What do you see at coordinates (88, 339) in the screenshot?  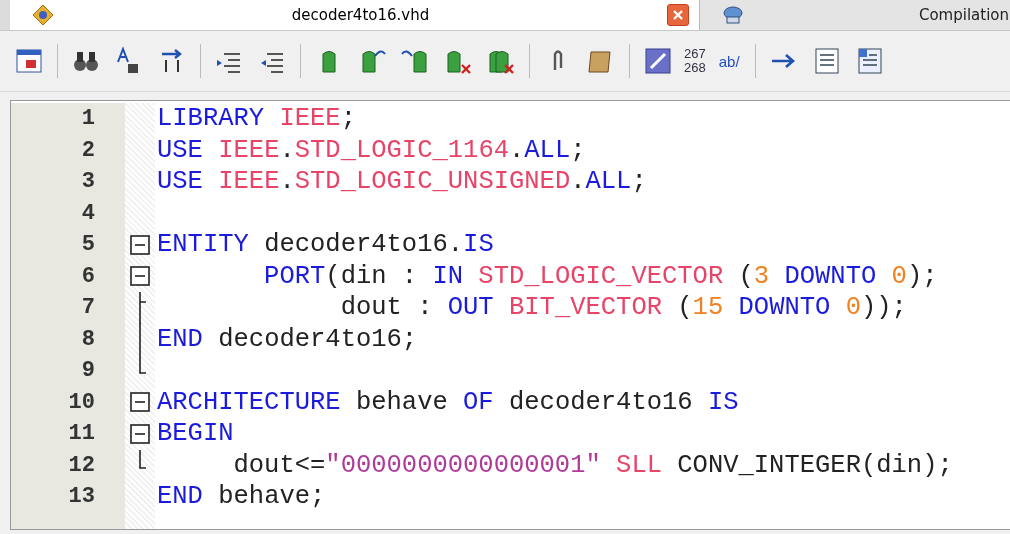 I see `line-number: 8` at bounding box center [88, 339].